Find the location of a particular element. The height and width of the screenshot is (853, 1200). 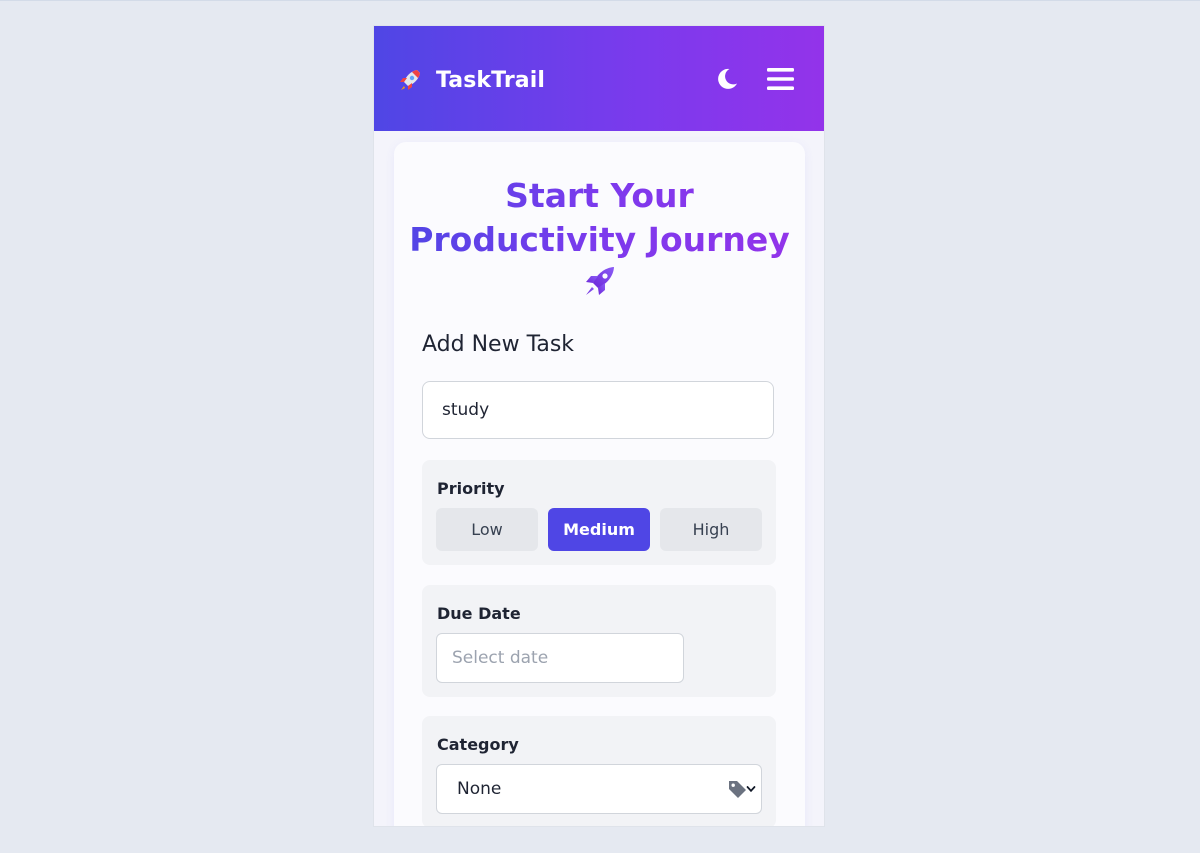

task-title-input is located at coordinates (598, 410).